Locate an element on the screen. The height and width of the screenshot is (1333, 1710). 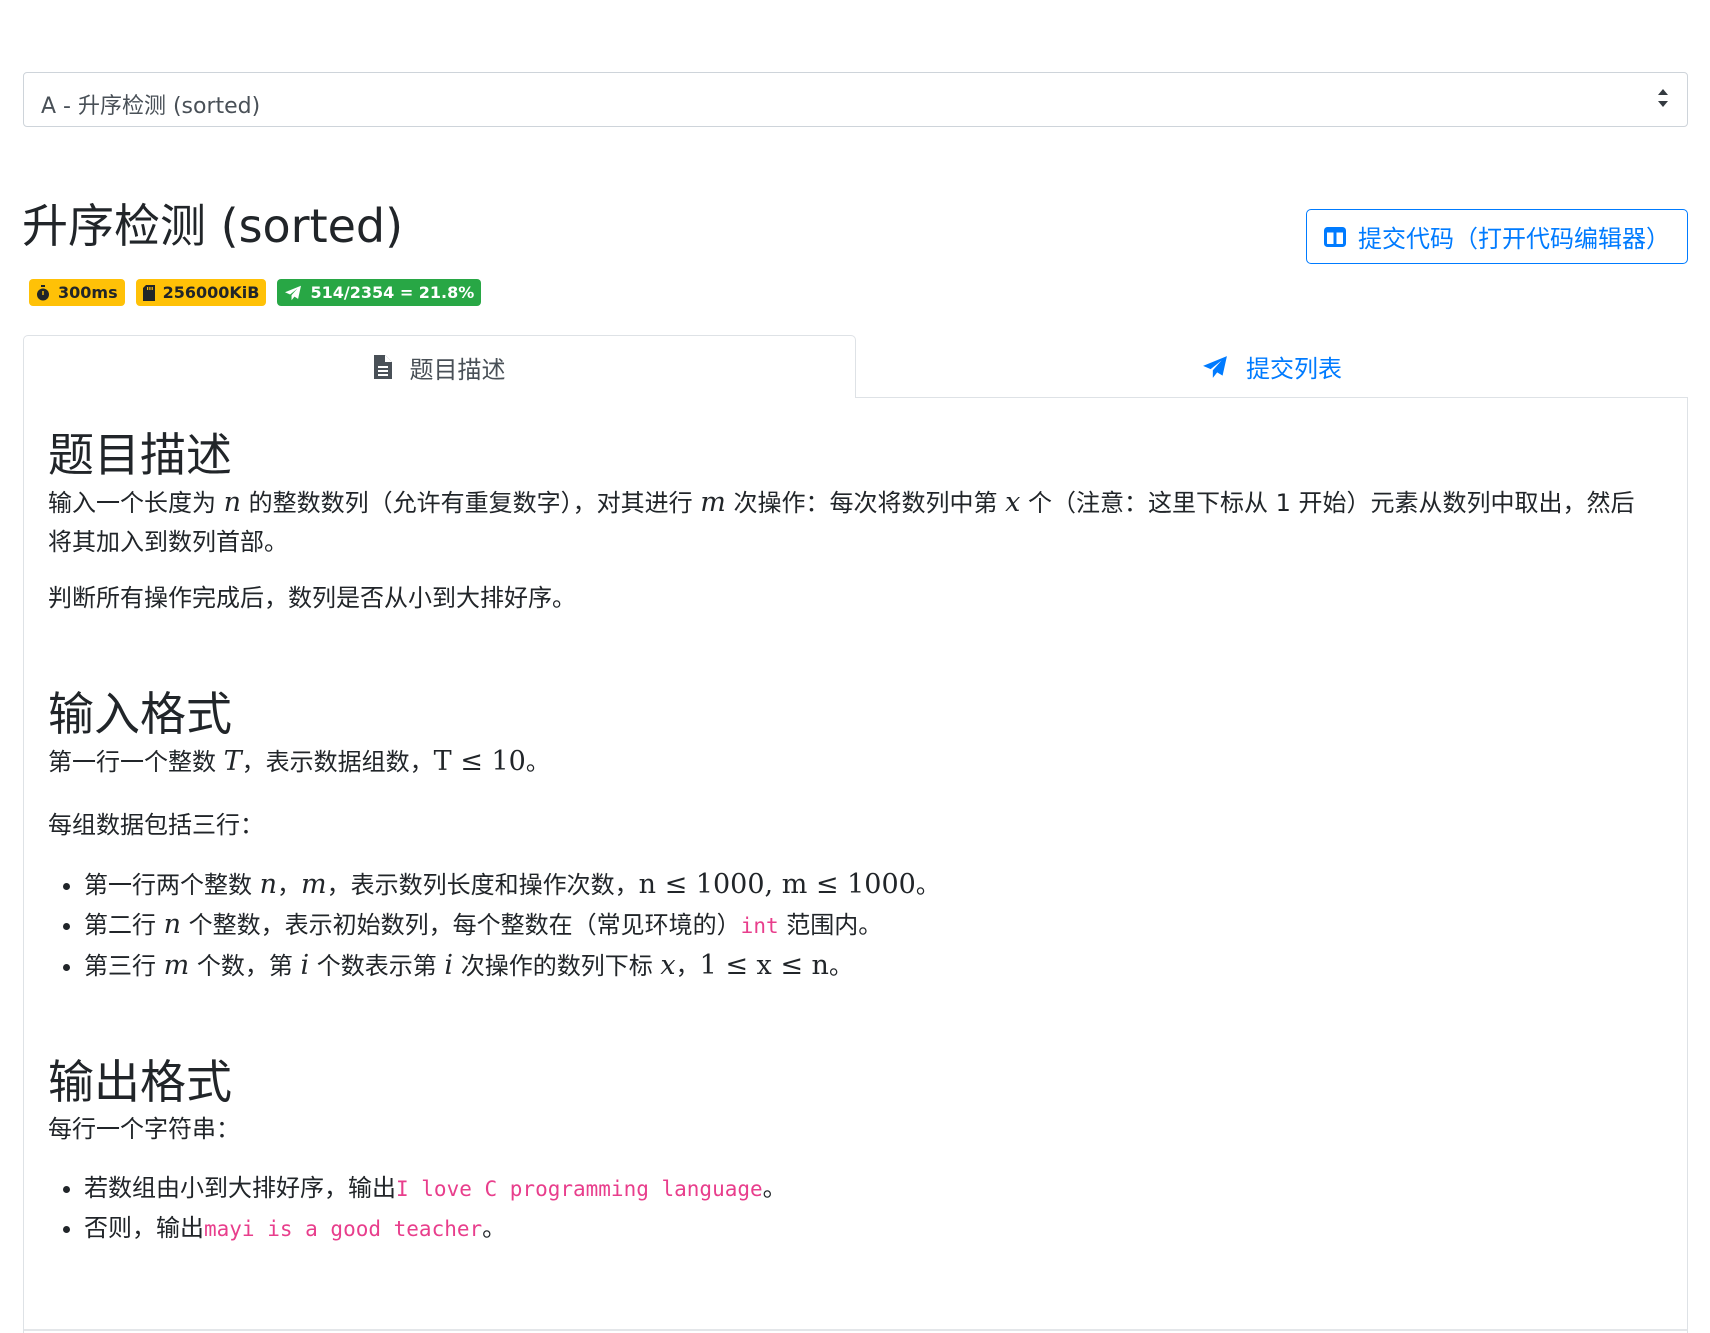
description-paragraph-2: 判断所有操作完成后，数列是否从小到大排好序。 is located at coordinates (312, 598).